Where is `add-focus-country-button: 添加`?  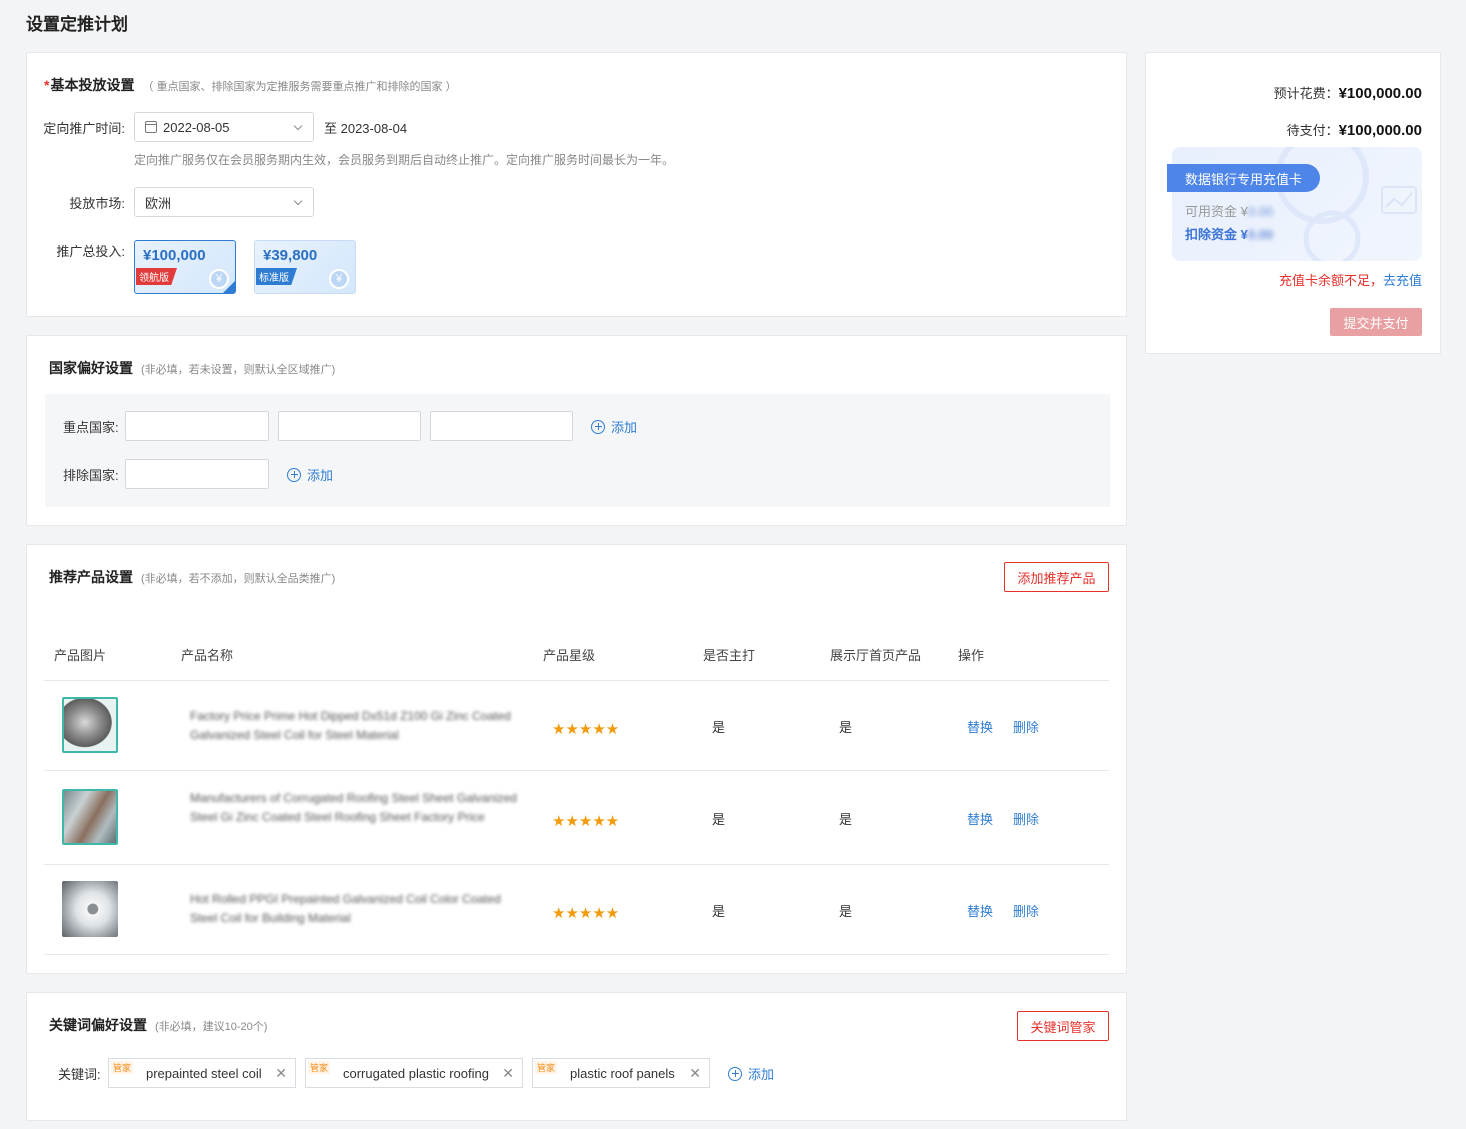 add-focus-country-button: 添加 is located at coordinates (614, 426).